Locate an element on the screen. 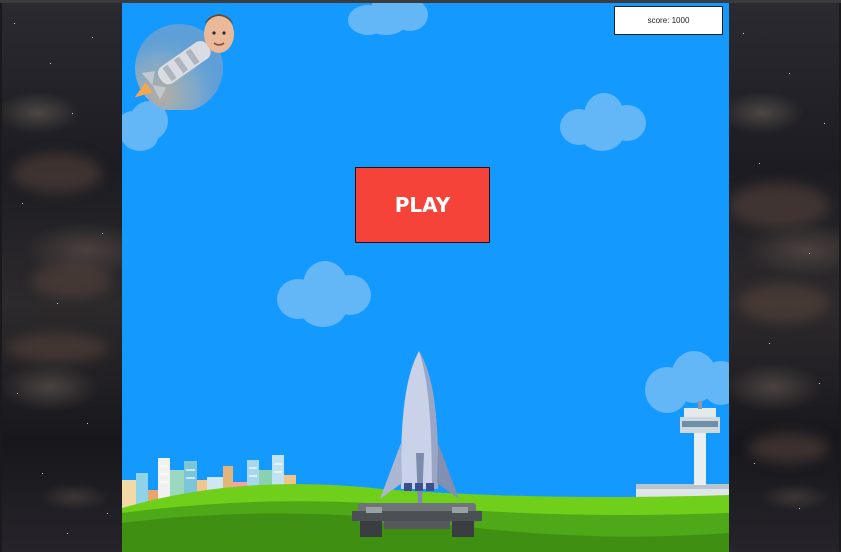  space-backdrop-left is located at coordinates (62, 277).